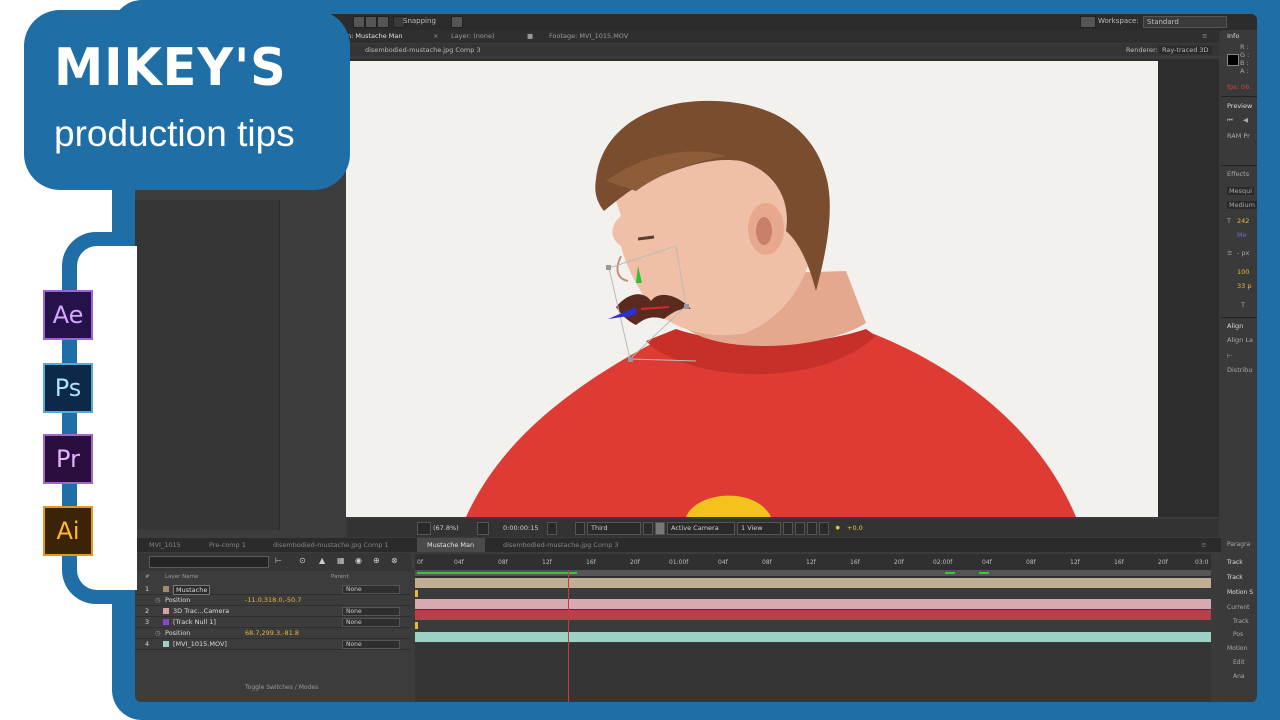  Describe the element at coordinates (813, 672) in the screenshot. I see `empty-timeline-area` at that location.